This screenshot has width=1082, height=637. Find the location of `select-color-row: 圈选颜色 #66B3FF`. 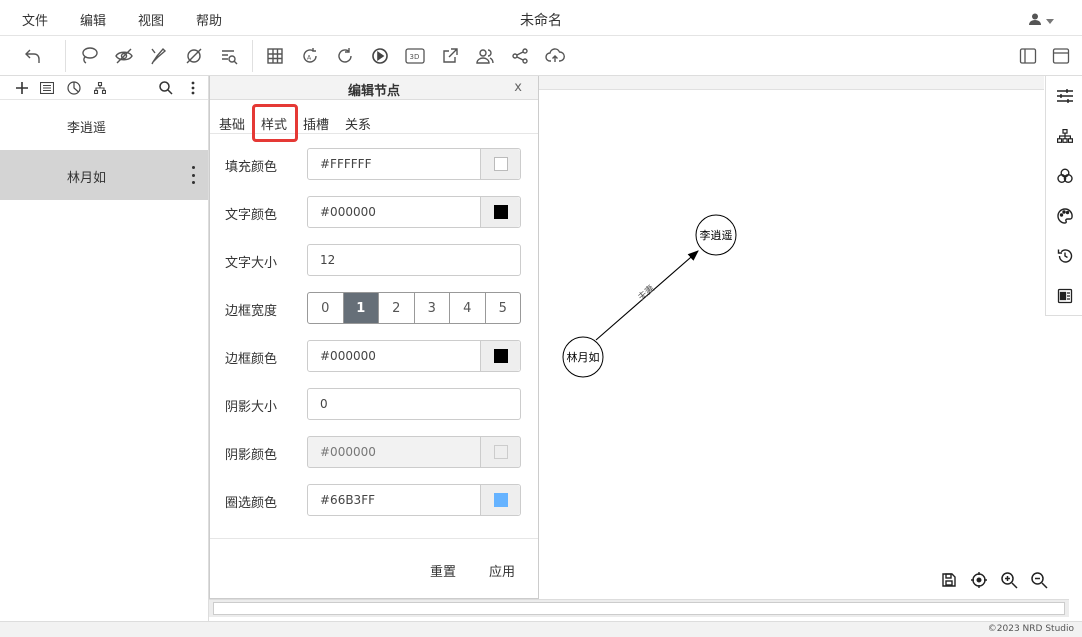

select-color-row: 圈选颜色 #66B3FF is located at coordinates (374, 500).